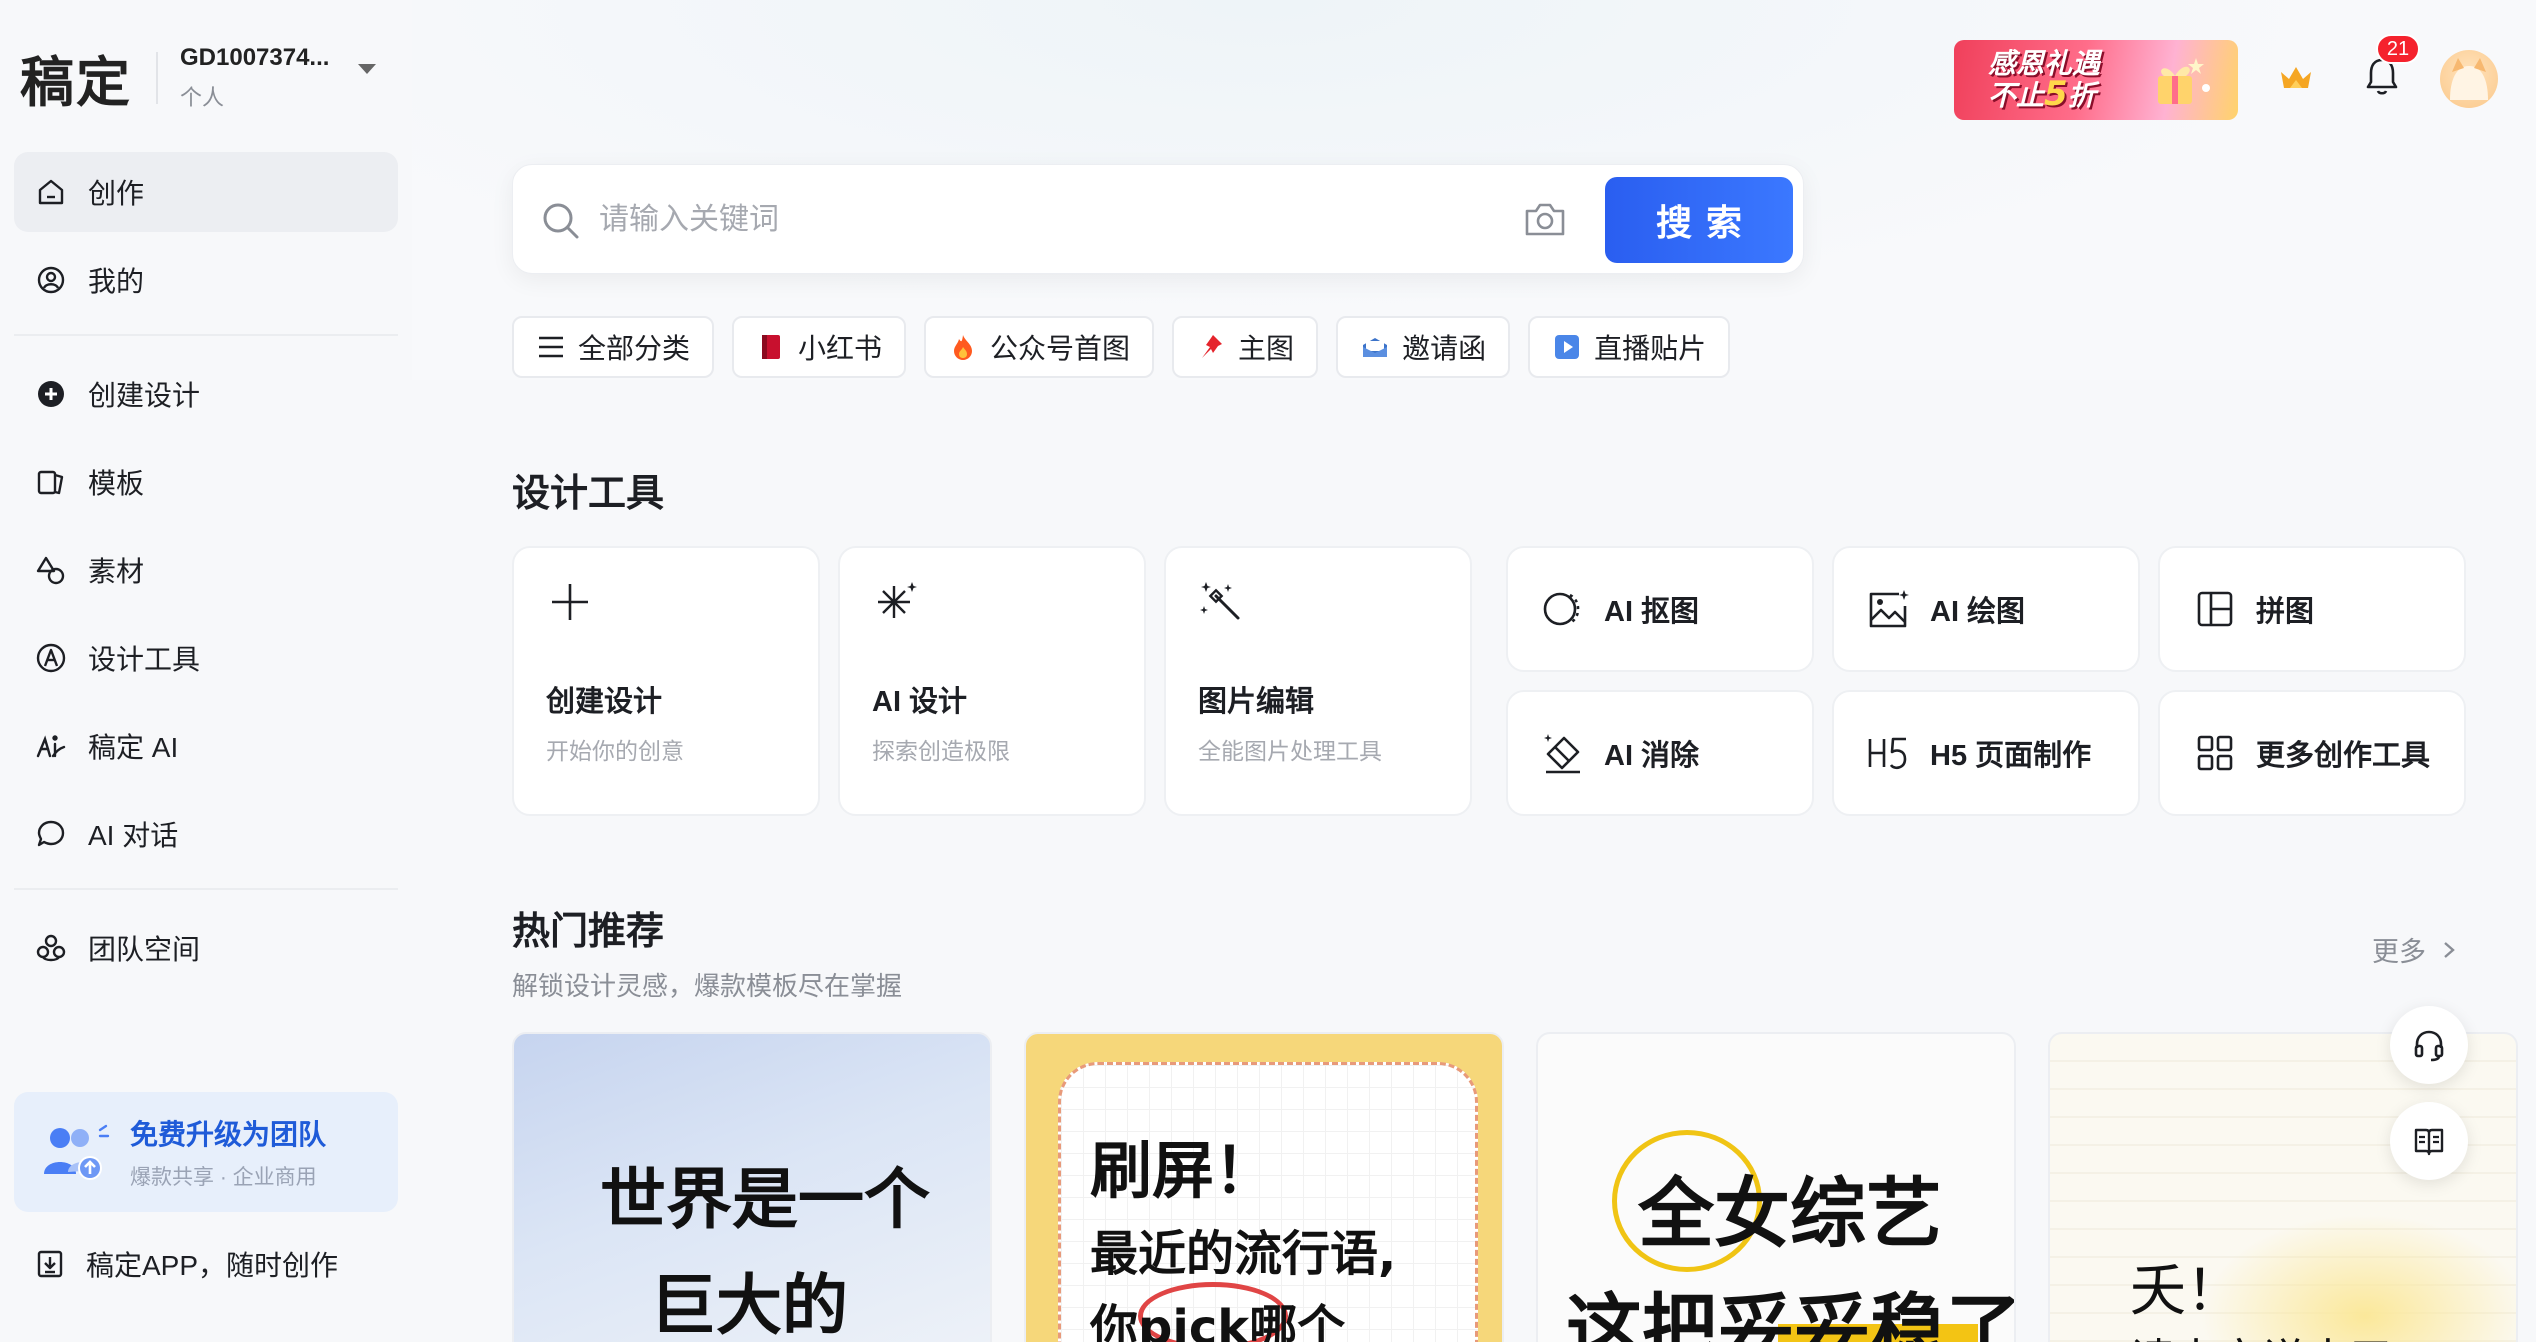 This screenshot has width=2536, height=1342. I want to click on tool-name: 创建设计, so click(604, 702).